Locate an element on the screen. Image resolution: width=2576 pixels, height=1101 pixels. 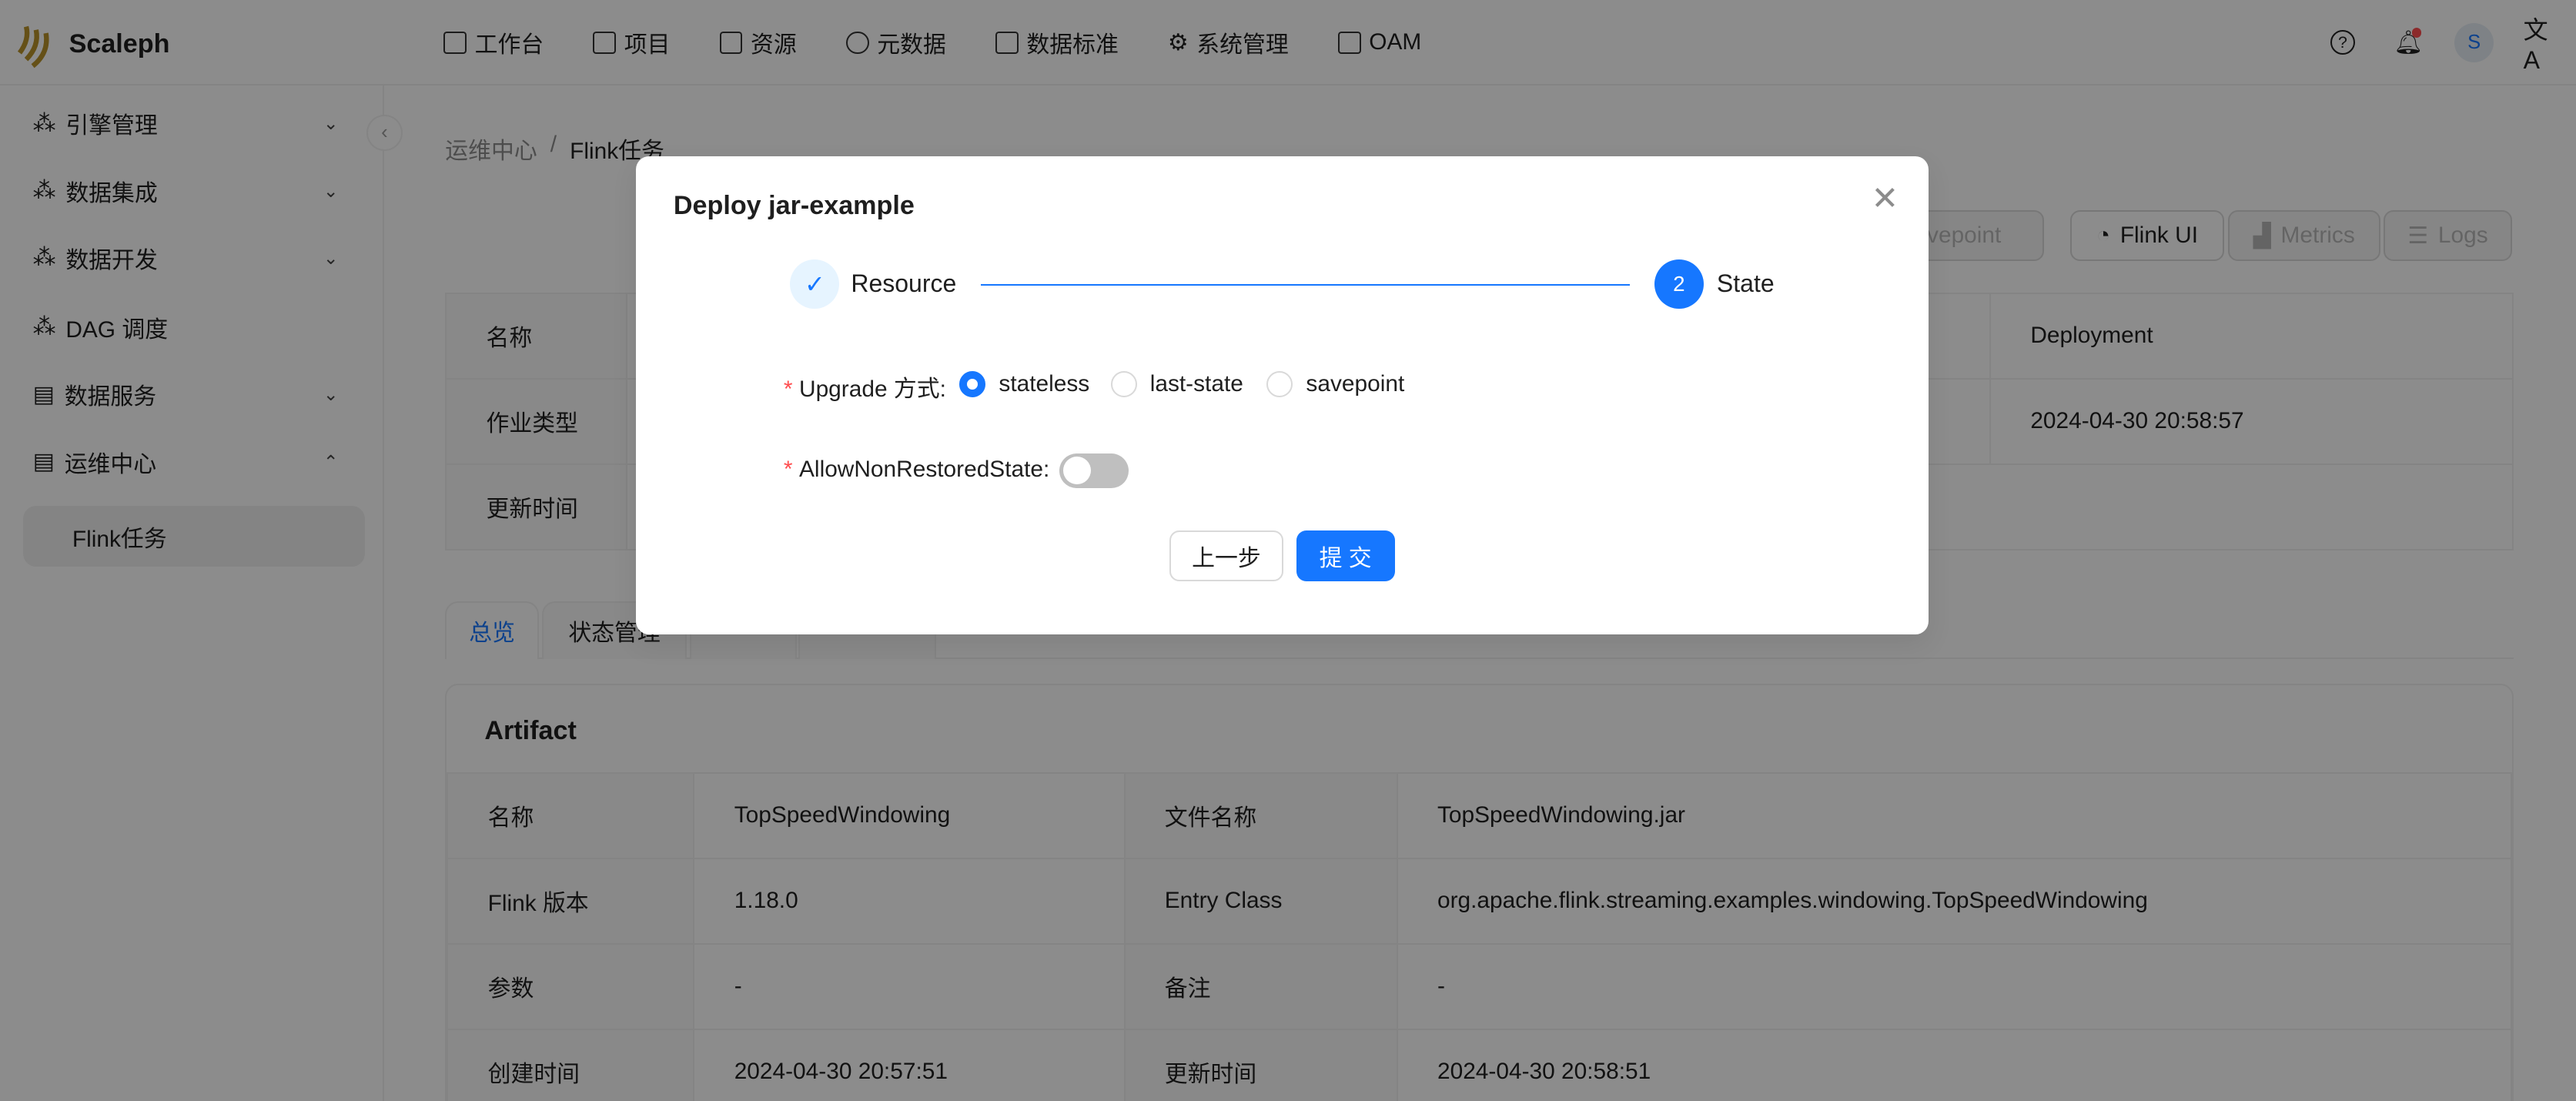
submit-button: 提 交 is located at coordinates (1346, 556).